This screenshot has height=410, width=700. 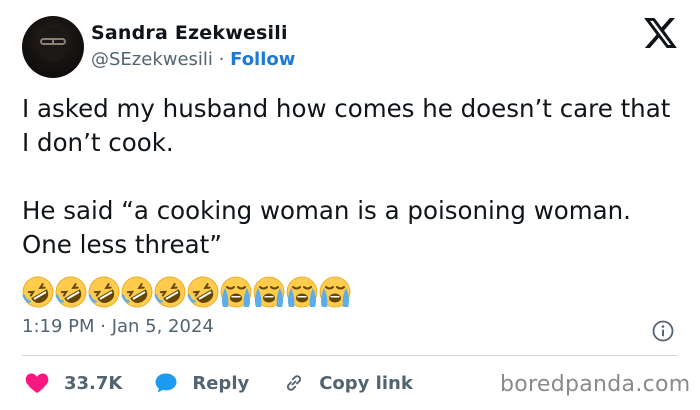 I want to click on emoji-row, so click(x=185, y=292).